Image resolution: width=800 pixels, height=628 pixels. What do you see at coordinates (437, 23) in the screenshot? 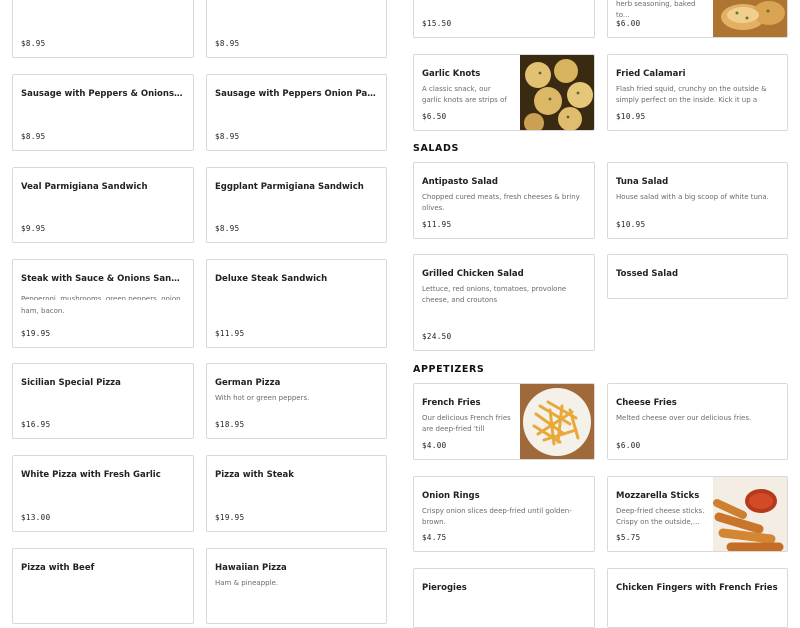
I see `item-price: $15.50` at bounding box center [437, 23].